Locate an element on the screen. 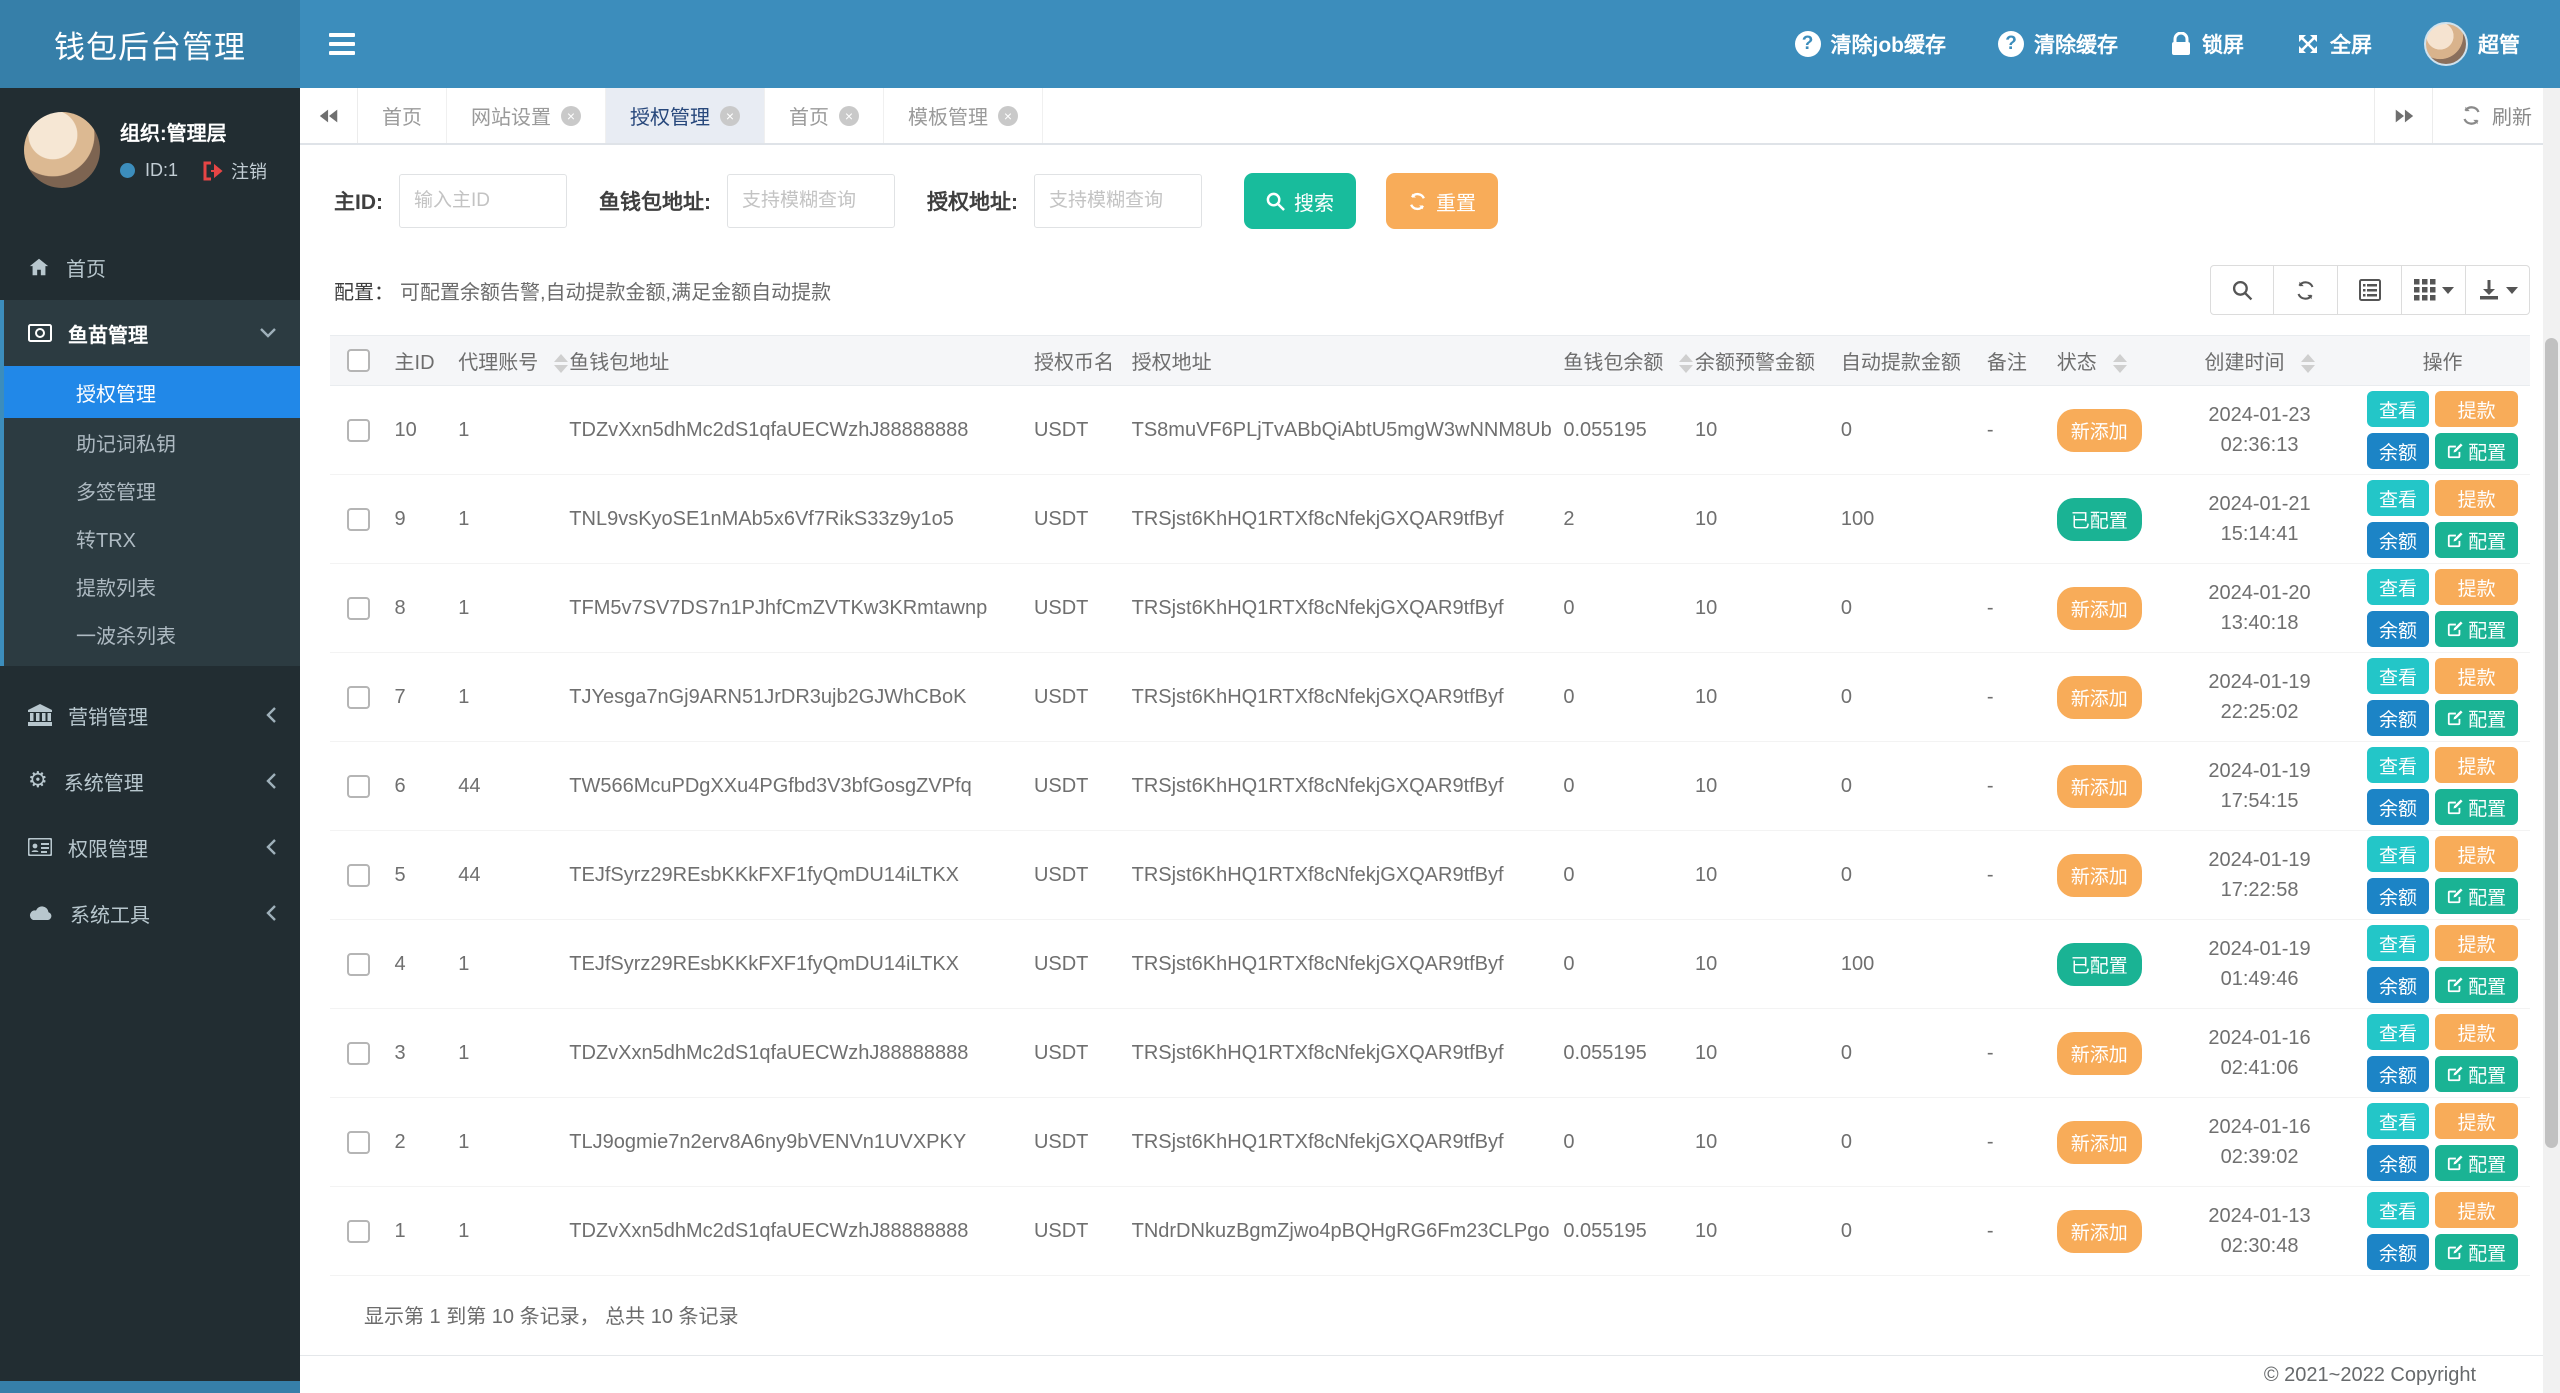 The image size is (2560, 1393). col-auth-addr: 授权地址 is located at coordinates (1339, 360).